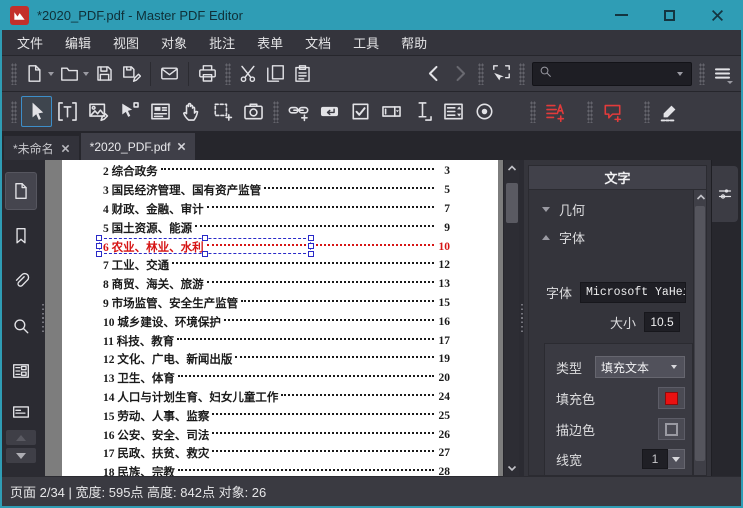 Image resolution: width=743 pixels, height=508 pixels. What do you see at coordinates (669, 15) in the screenshot?
I see `maximize-button` at bounding box center [669, 15].